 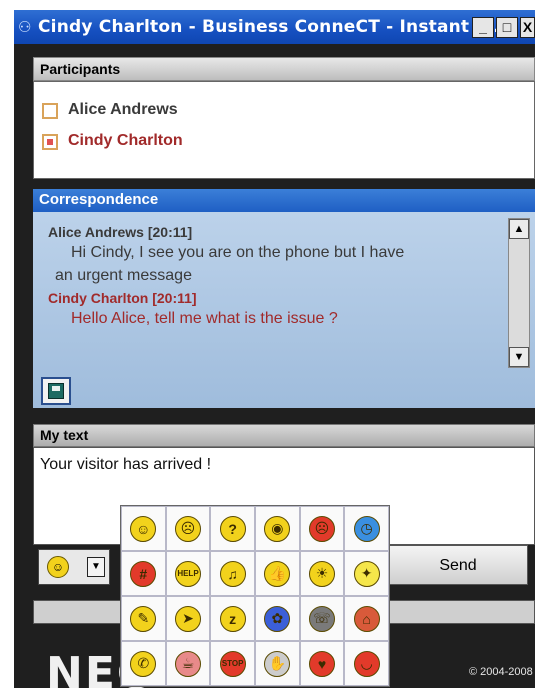 What do you see at coordinates (99, 199) in the screenshot?
I see `correspondence-title: Correspondence` at bounding box center [99, 199].